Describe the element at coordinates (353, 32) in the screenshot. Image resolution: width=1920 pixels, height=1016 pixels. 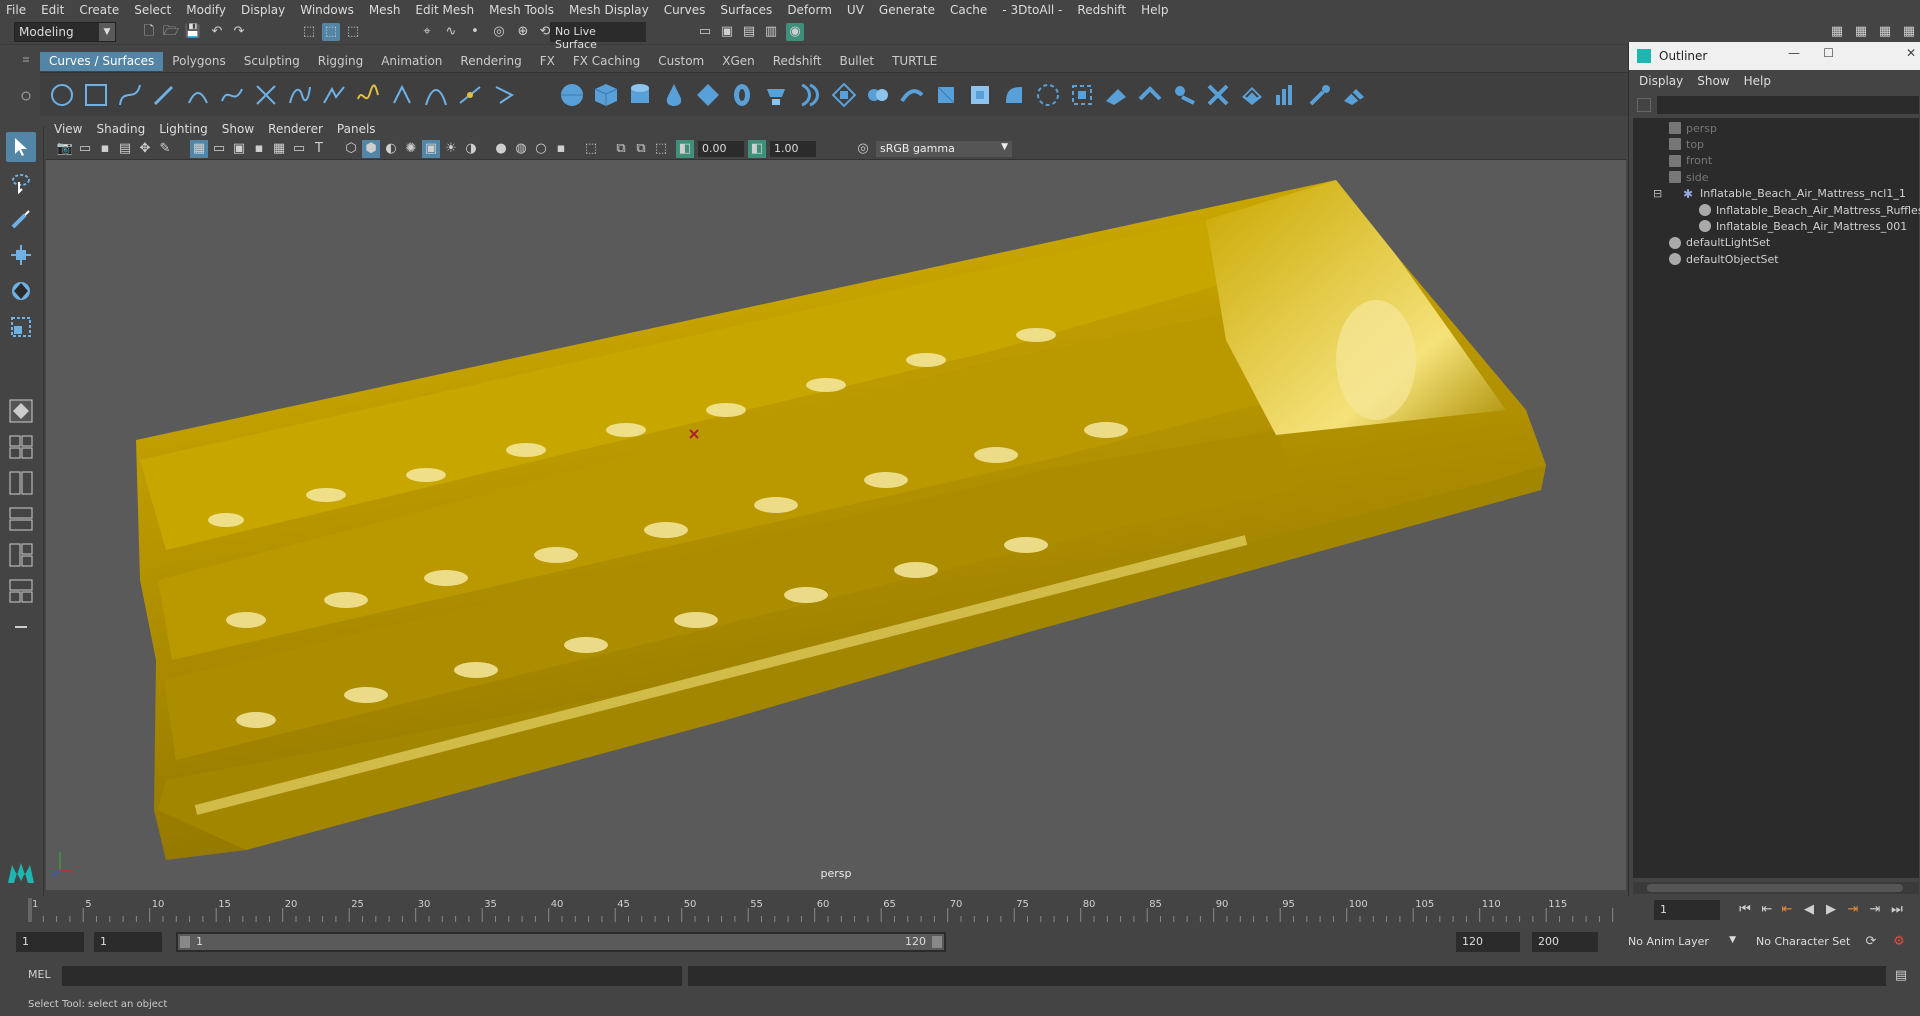
I see `select-component-icon: ⬚` at that location.